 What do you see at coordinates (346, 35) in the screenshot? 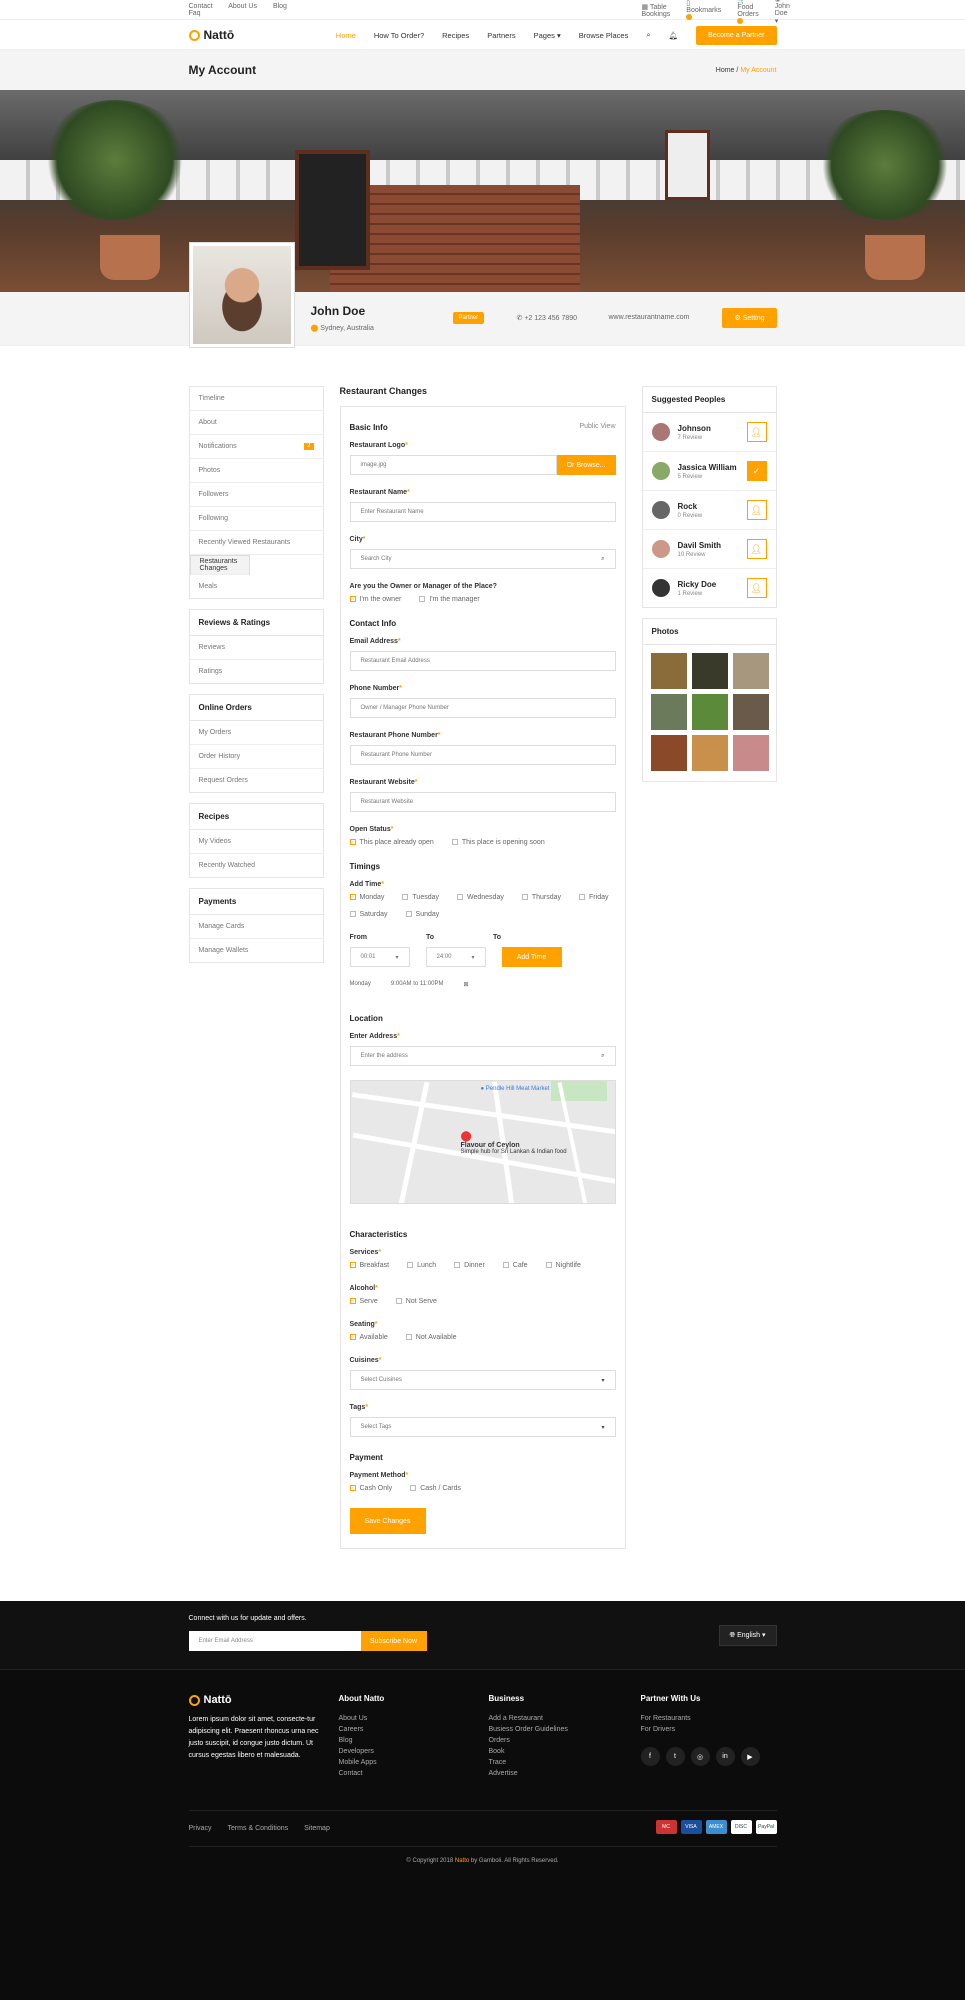
I see `nav-home: Home` at bounding box center [346, 35].